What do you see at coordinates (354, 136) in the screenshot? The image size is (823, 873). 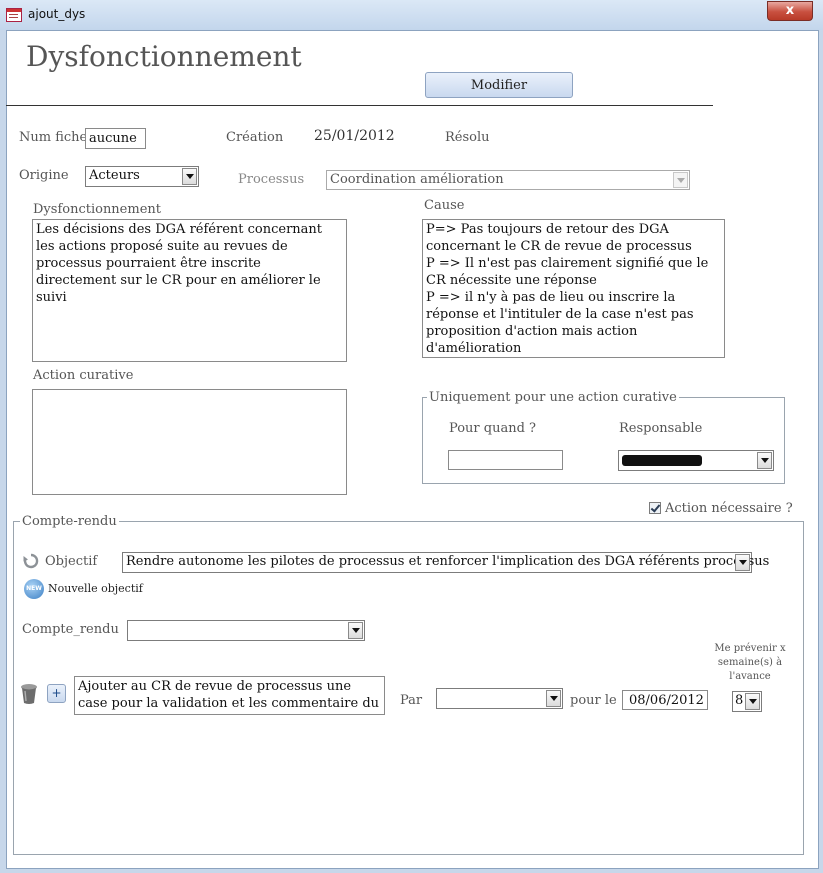 I see `creation-date: 25/01/2012` at bounding box center [354, 136].